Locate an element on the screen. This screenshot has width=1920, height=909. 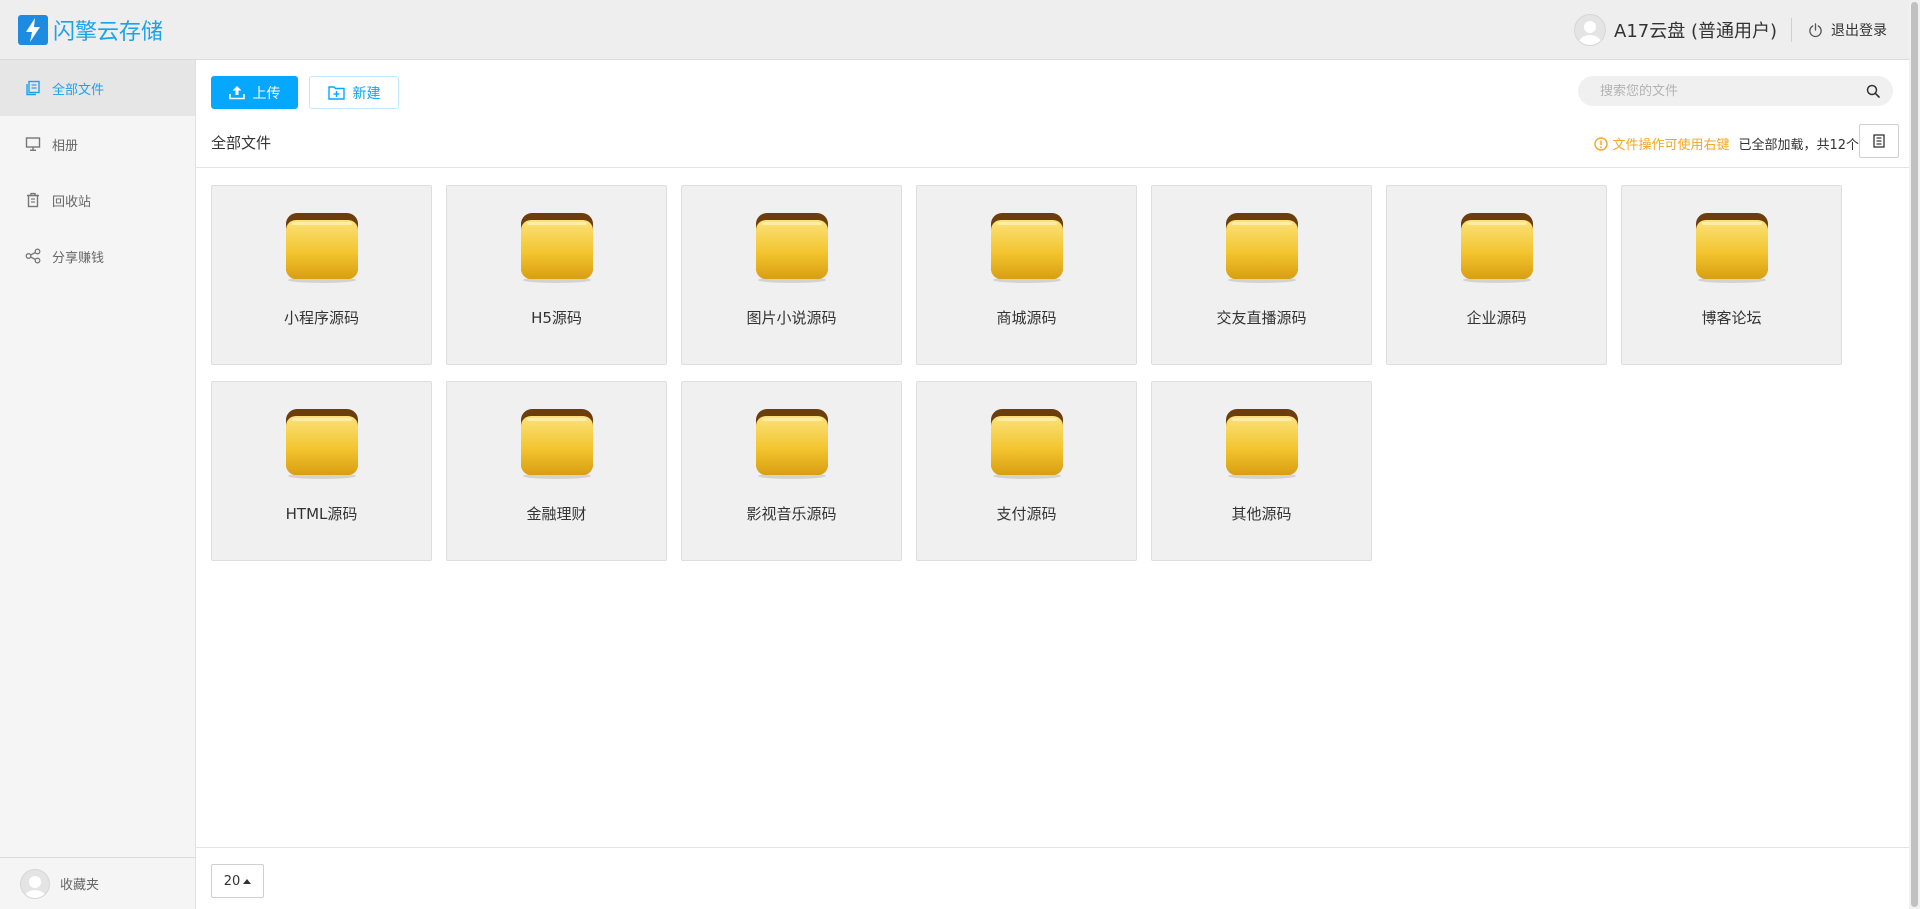
sidebar-item-label: 分享赚钱 is located at coordinates (78, 258).